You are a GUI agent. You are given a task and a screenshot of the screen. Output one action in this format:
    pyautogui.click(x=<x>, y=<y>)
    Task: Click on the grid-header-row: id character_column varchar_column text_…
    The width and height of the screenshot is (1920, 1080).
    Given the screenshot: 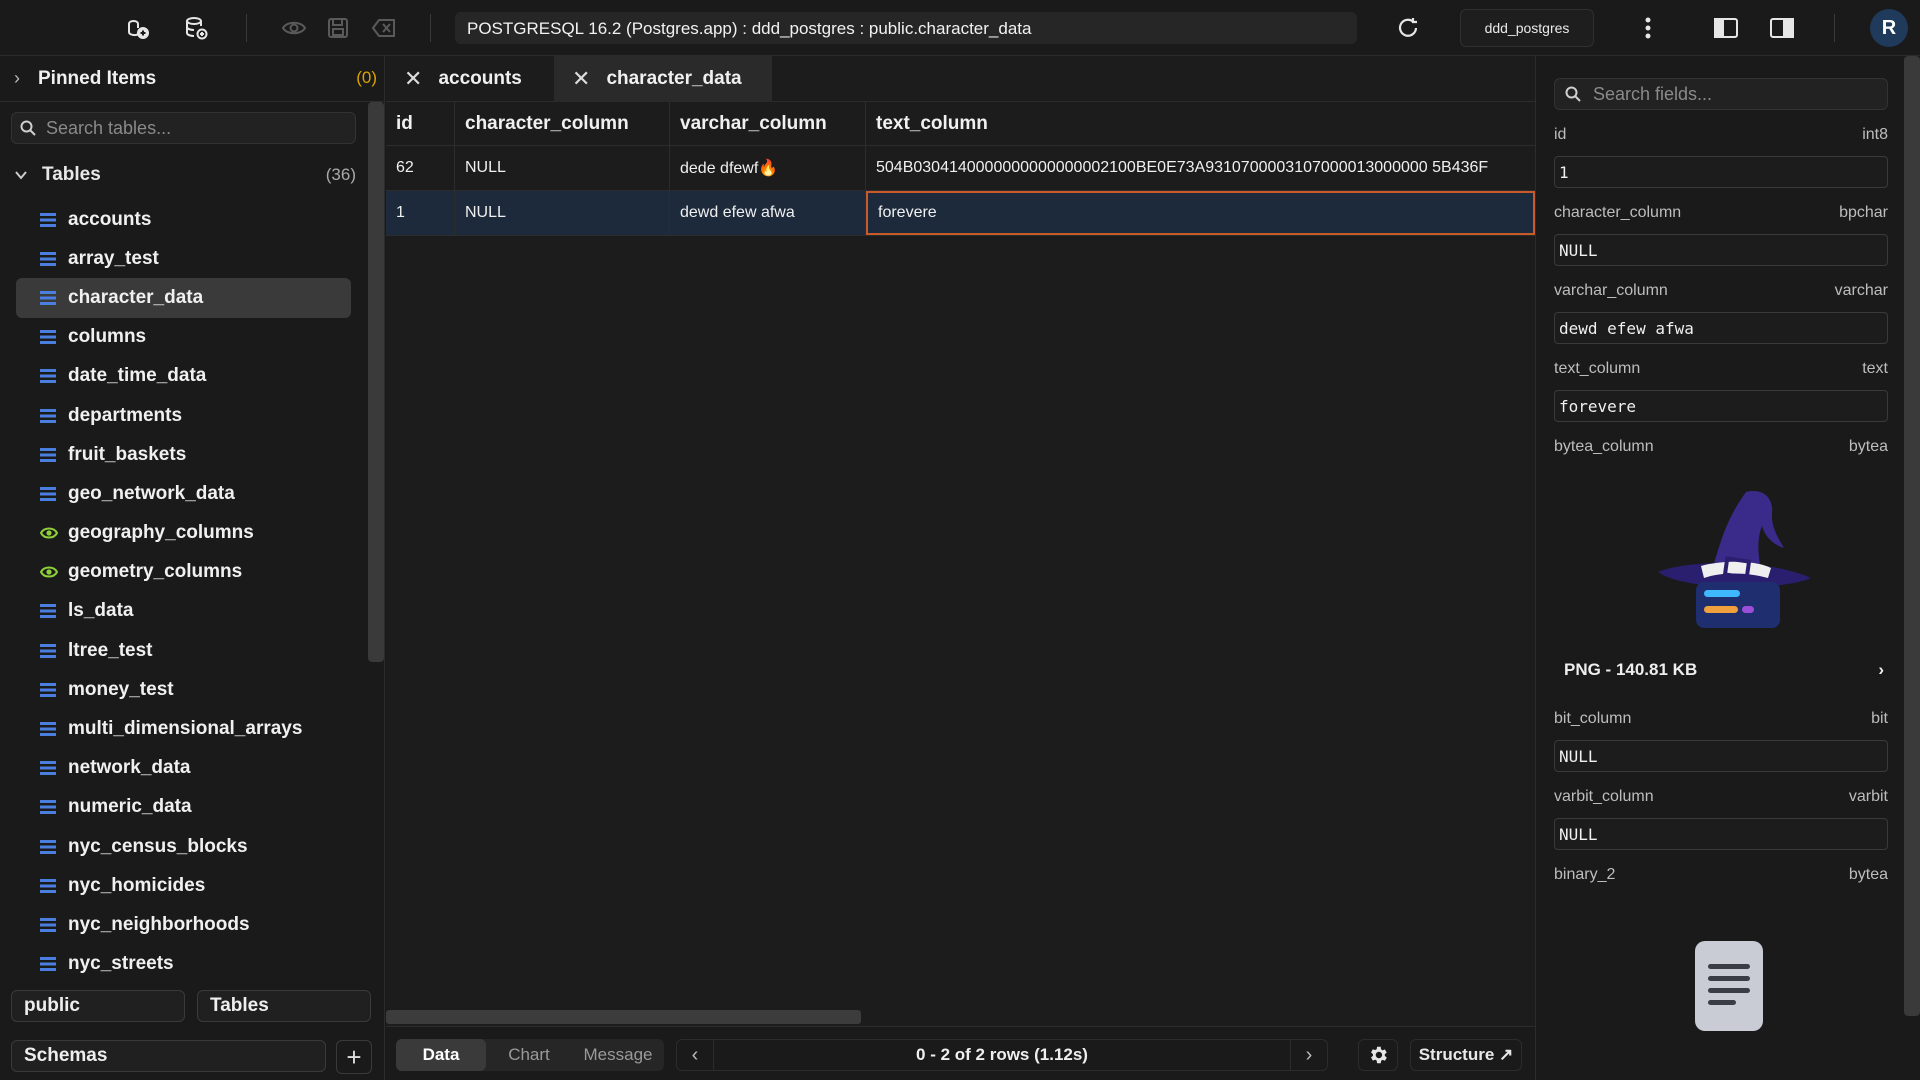 What is the action you would take?
    pyautogui.click(x=960, y=124)
    